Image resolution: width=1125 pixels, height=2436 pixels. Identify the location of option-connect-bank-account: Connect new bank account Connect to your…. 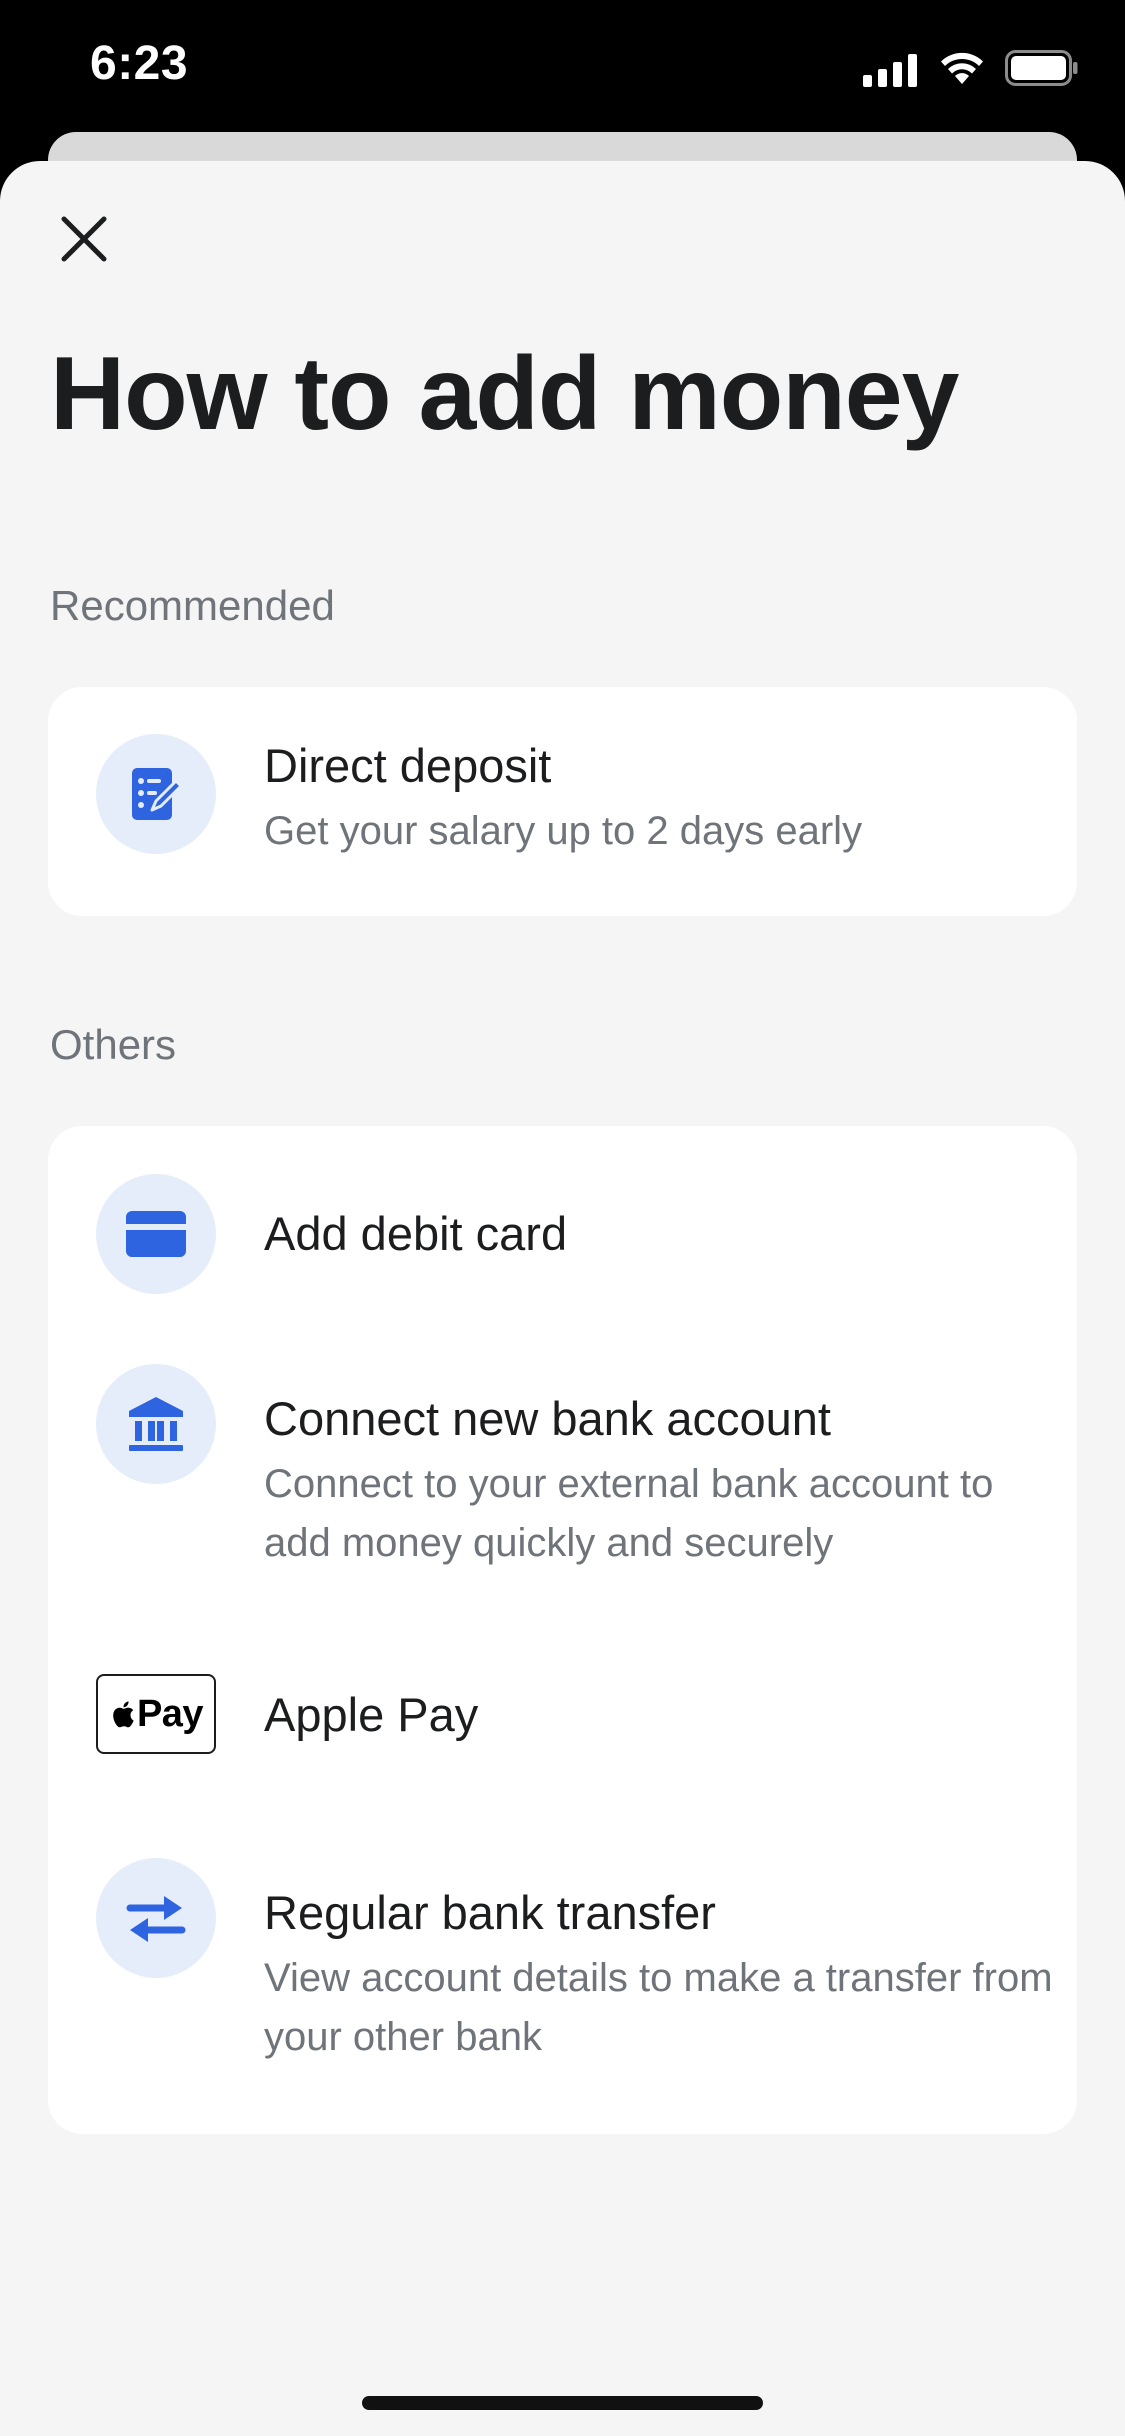
(562, 1468).